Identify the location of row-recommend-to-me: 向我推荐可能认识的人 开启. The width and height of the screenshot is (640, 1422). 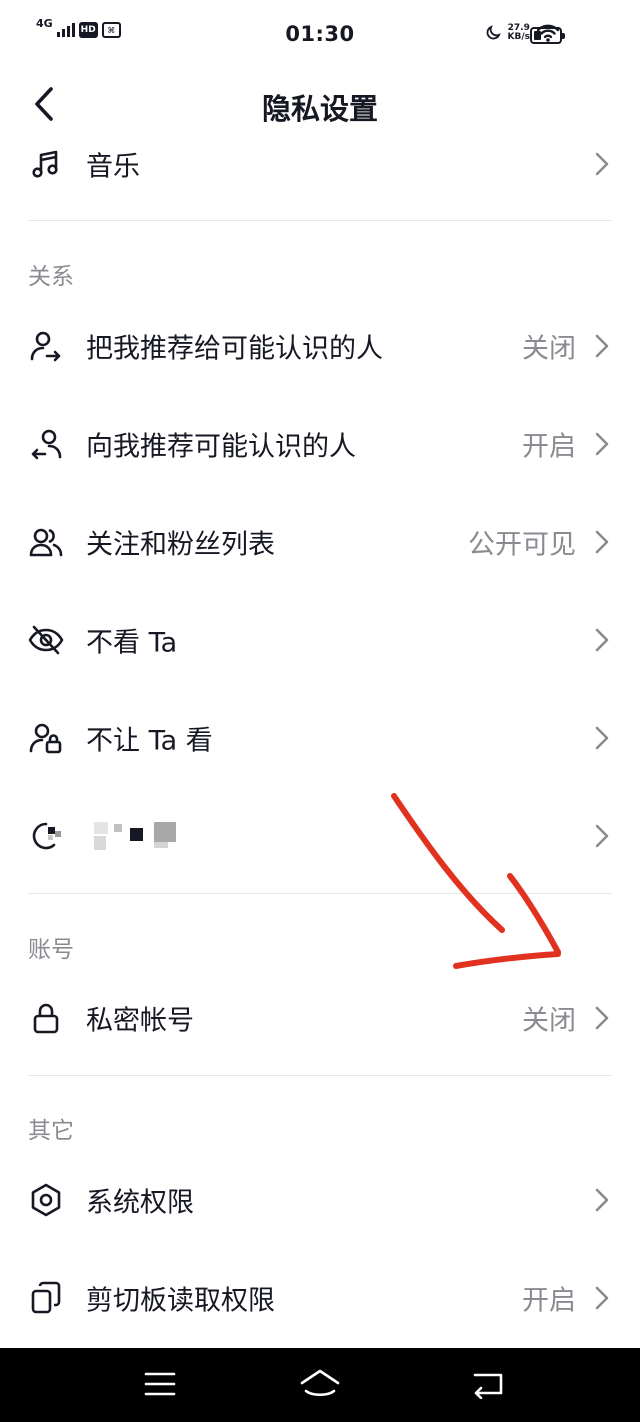
(320, 444).